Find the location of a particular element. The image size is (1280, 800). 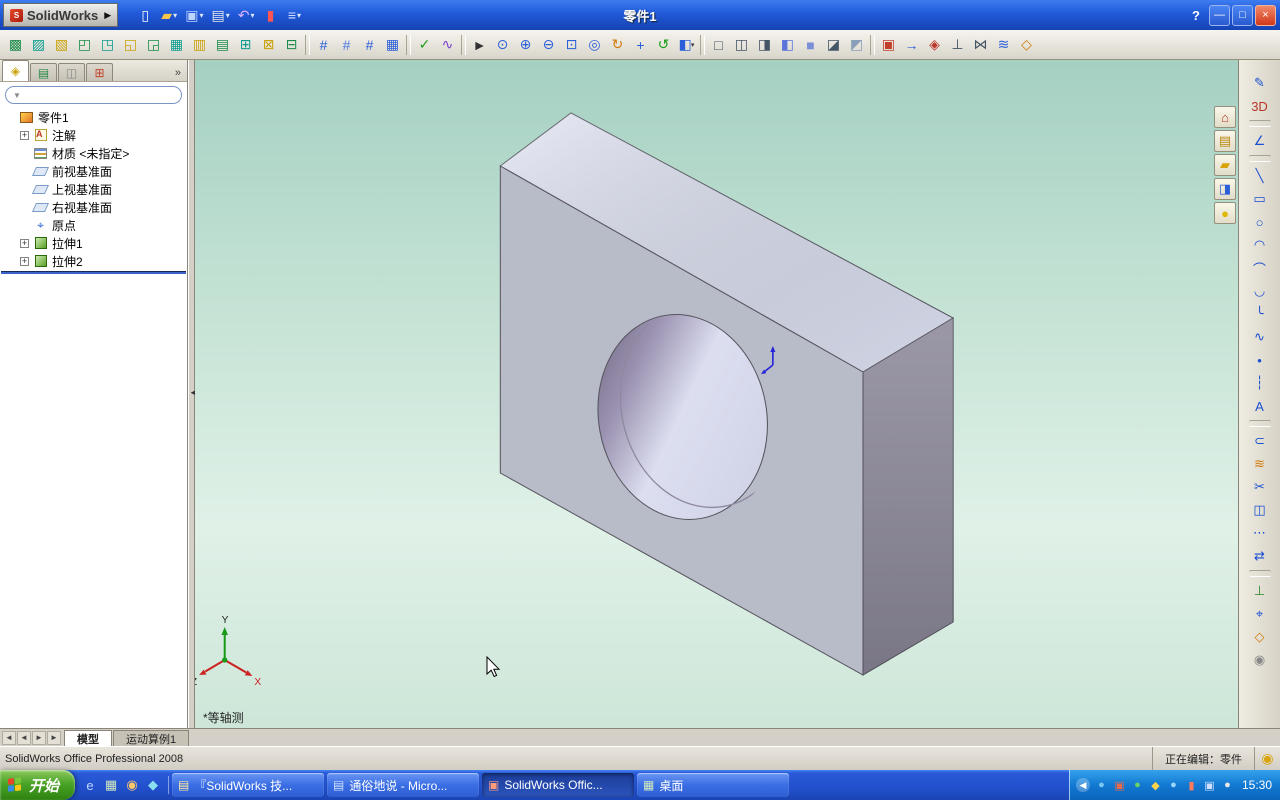

wireframe-icon: □ ▾ is located at coordinates (718, 44).